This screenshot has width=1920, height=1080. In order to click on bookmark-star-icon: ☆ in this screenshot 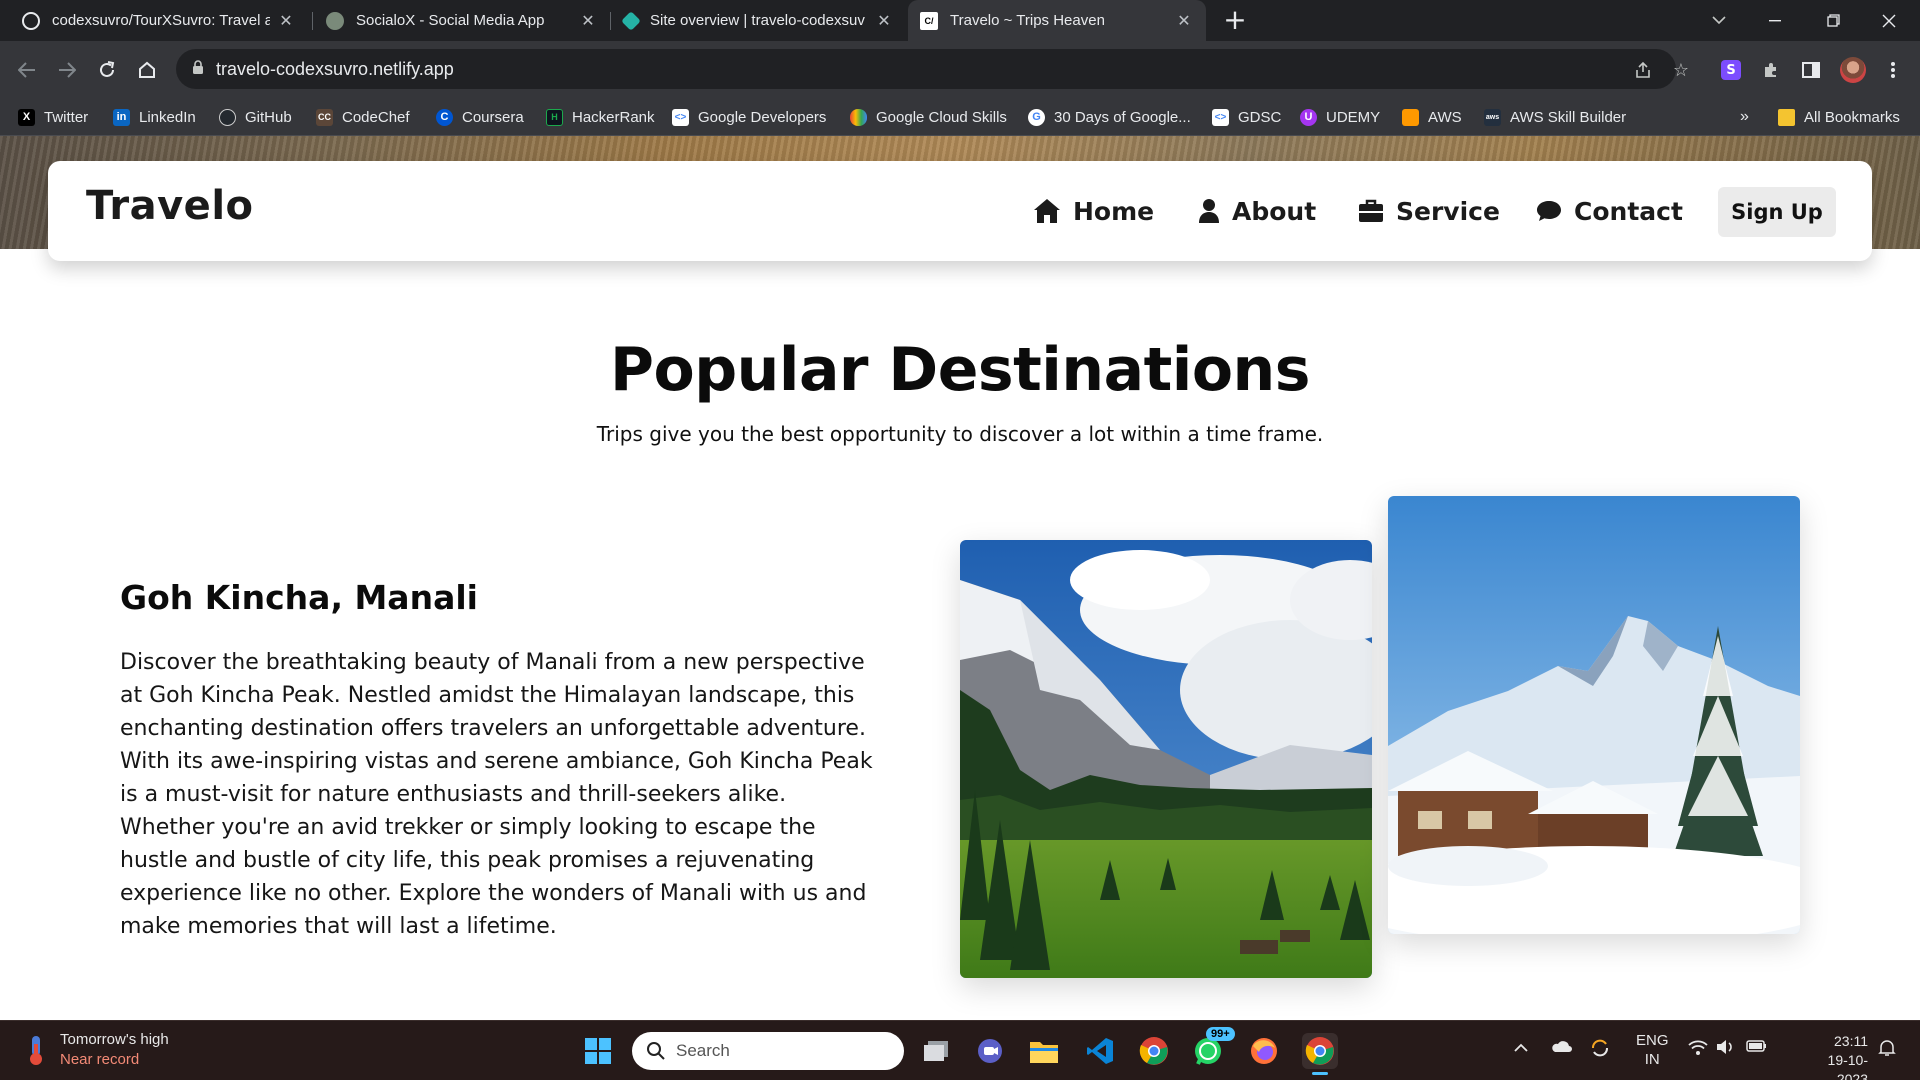, I will do `click(1681, 70)`.